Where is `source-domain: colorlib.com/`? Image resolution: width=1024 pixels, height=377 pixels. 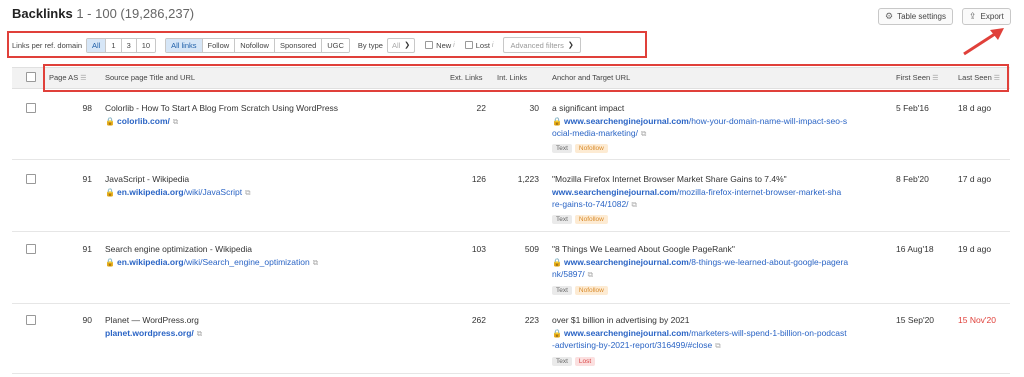 source-domain: colorlib.com/ is located at coordinates (143, 121).